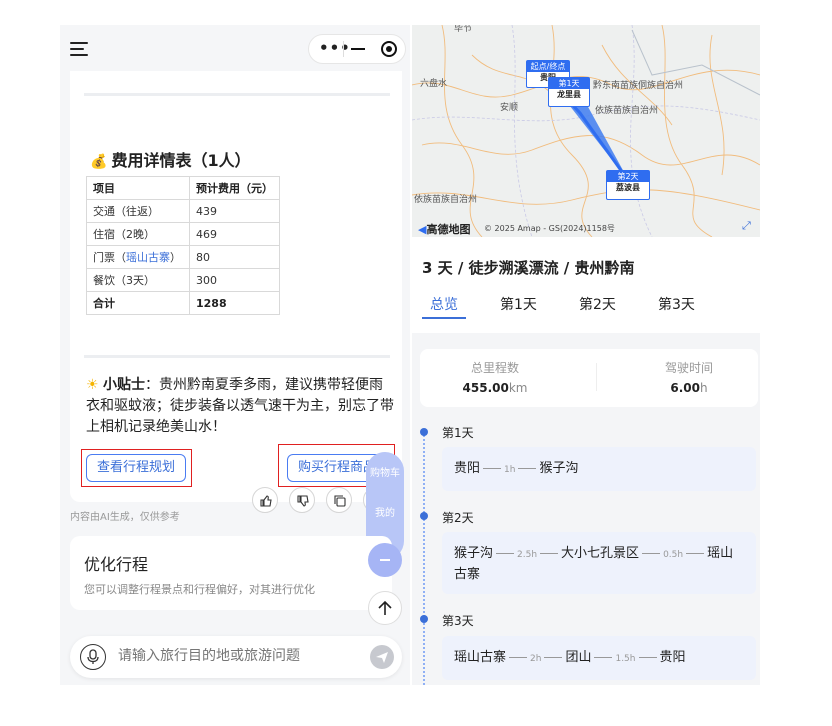 The width and height of the screenshot is (832, 726). I want to click on mine-tab: 我的, so click(385, 511).